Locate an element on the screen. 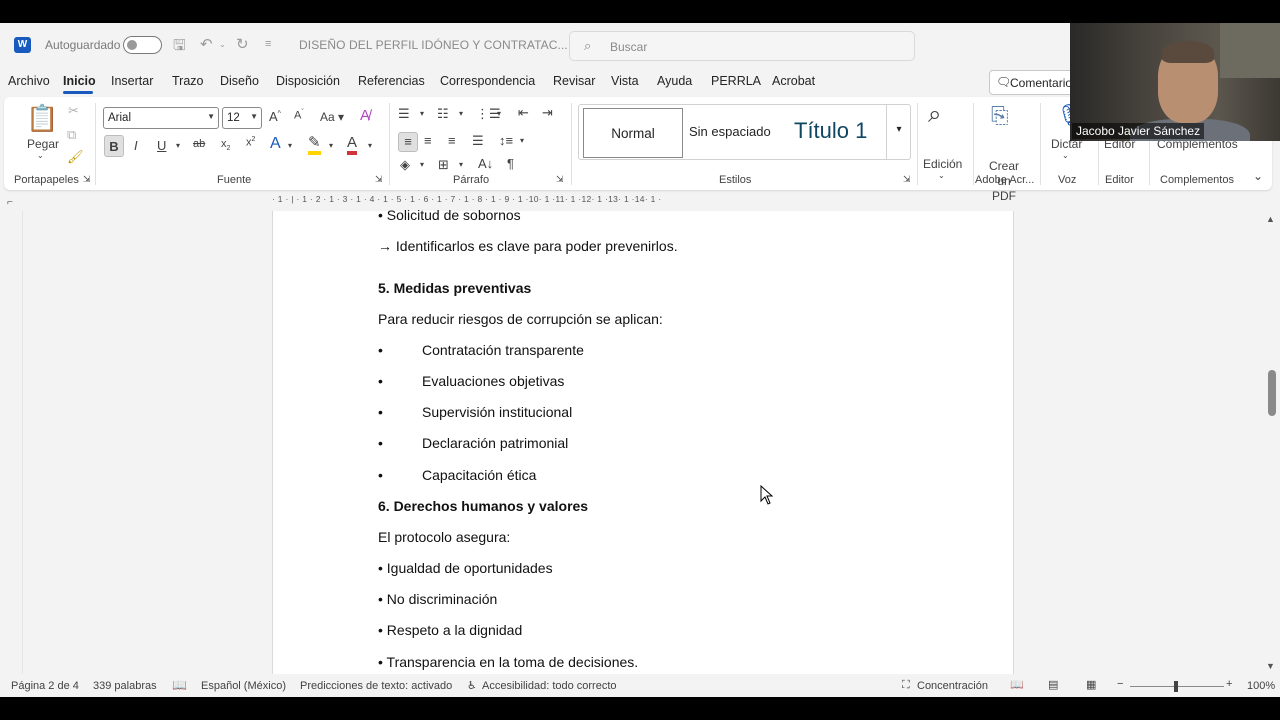 The height and width of the screenshot is (720, 1280). align-center-icon: ≡ is located at coordinates (428, 140).